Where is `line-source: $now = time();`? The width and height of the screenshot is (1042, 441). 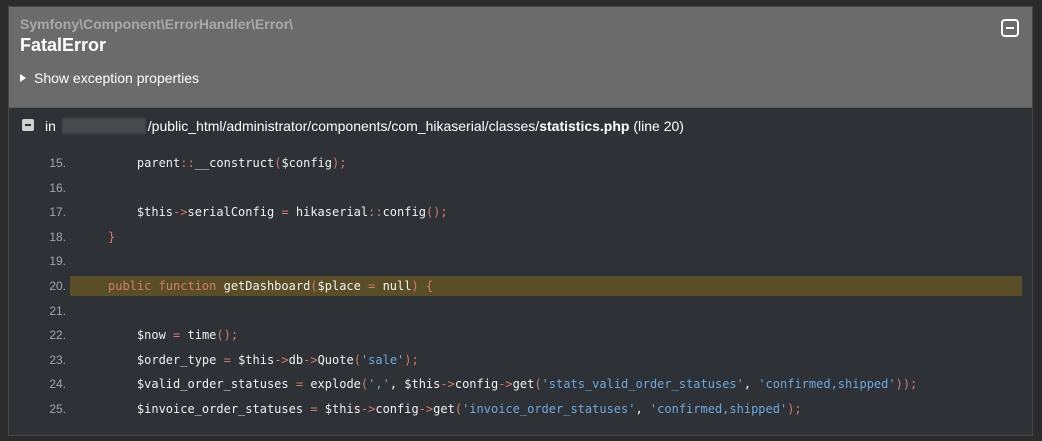
line-source: $now = time(); is located at coordinates (173, 335).